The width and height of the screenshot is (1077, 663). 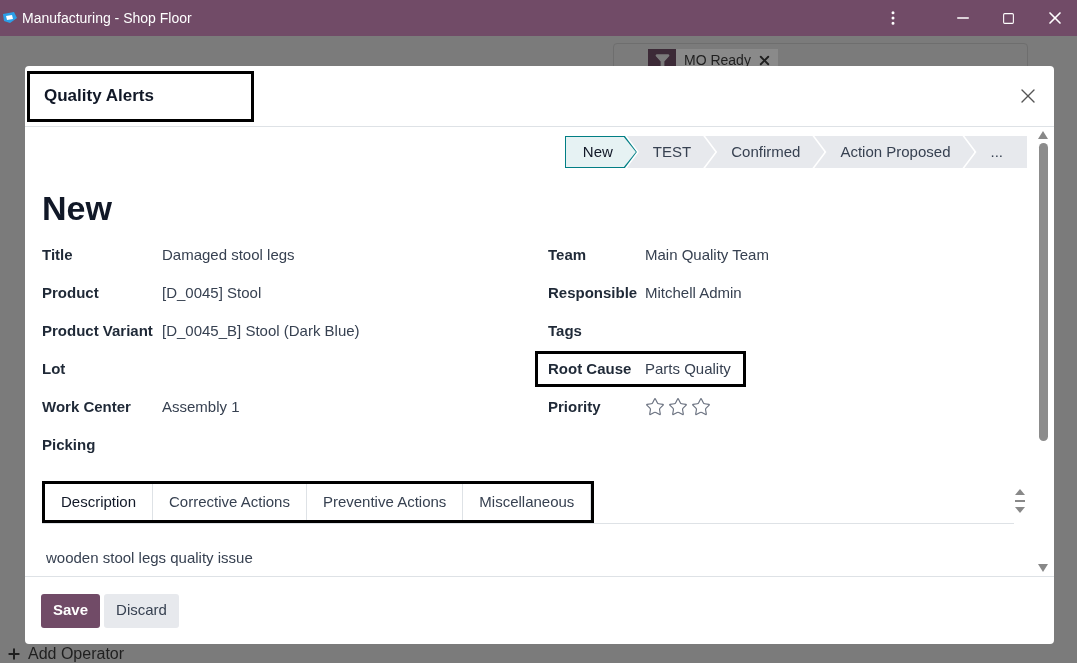 What do you see at coordinates (600, 152) in the screenshot?
I see `status-stage: New` at bounding box center [600, 152].